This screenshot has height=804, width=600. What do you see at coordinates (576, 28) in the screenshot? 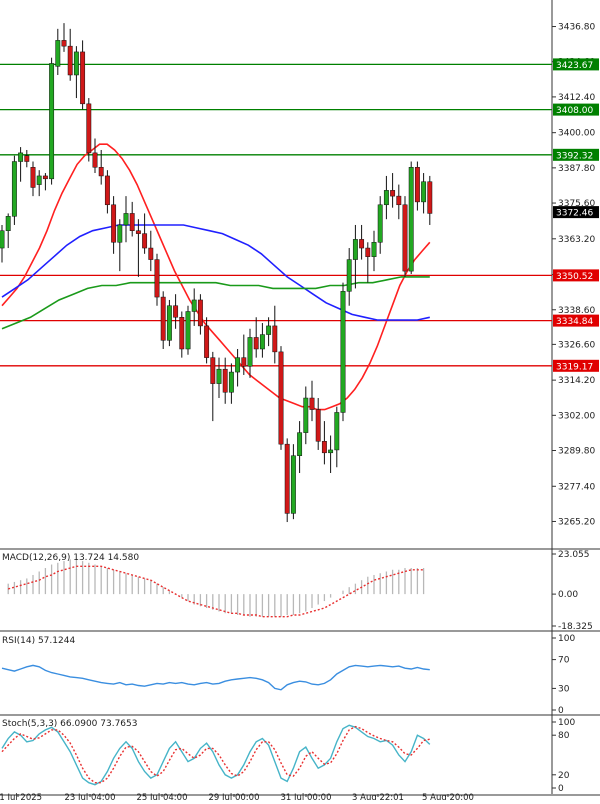
I see `y-tick-label: 3436.80` at bounding box center [576, 28].